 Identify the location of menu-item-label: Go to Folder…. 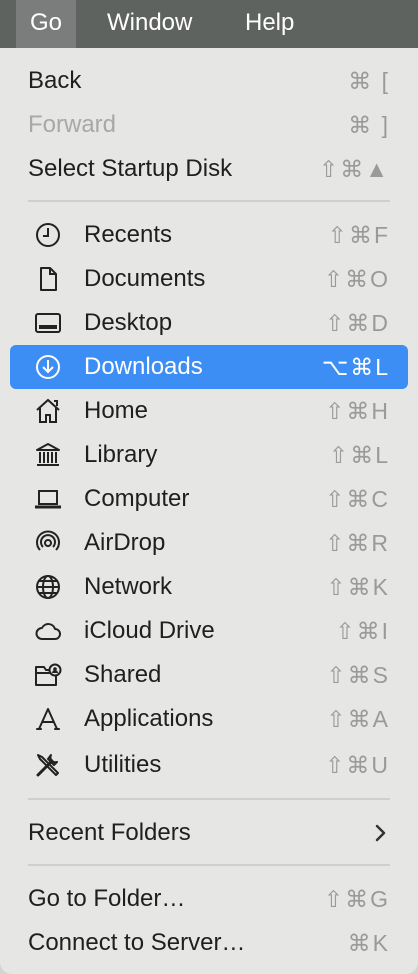
(107, 898).